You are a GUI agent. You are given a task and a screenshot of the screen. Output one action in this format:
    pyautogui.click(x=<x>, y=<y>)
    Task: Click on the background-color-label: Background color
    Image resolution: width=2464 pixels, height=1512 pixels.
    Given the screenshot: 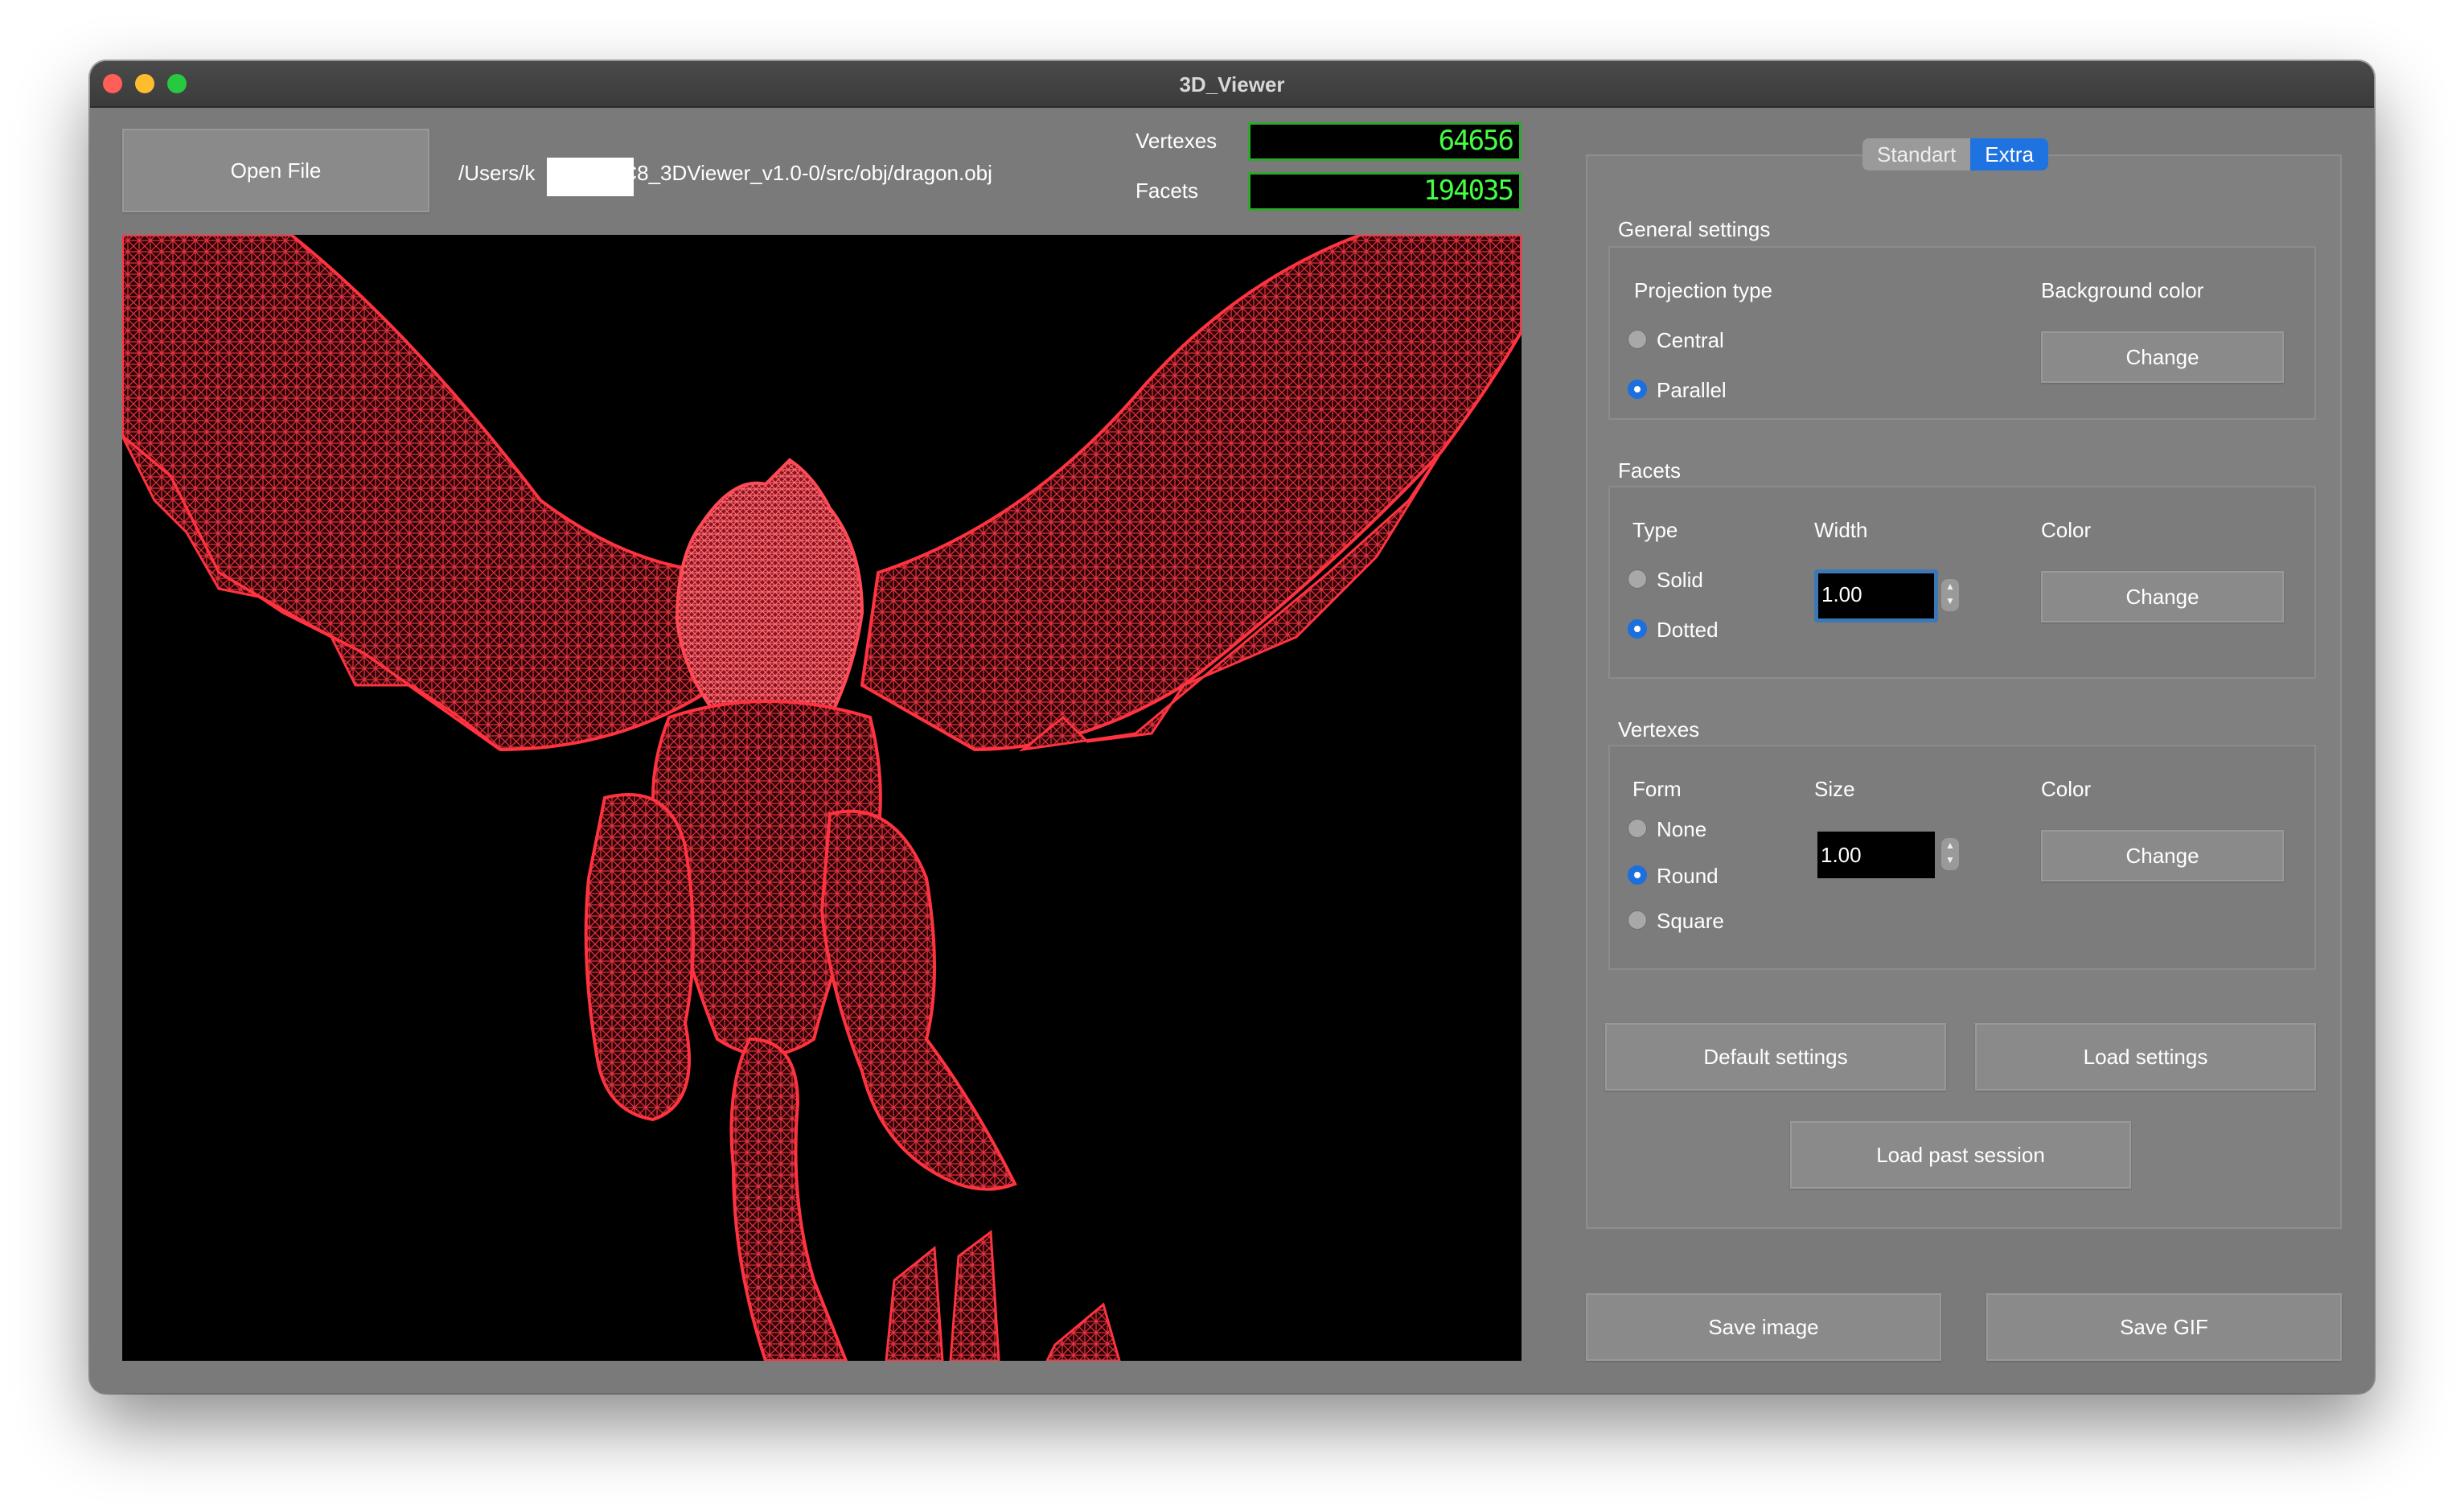 What is the action you would take?
    pyautogui.click(x=2122, y=290)
    